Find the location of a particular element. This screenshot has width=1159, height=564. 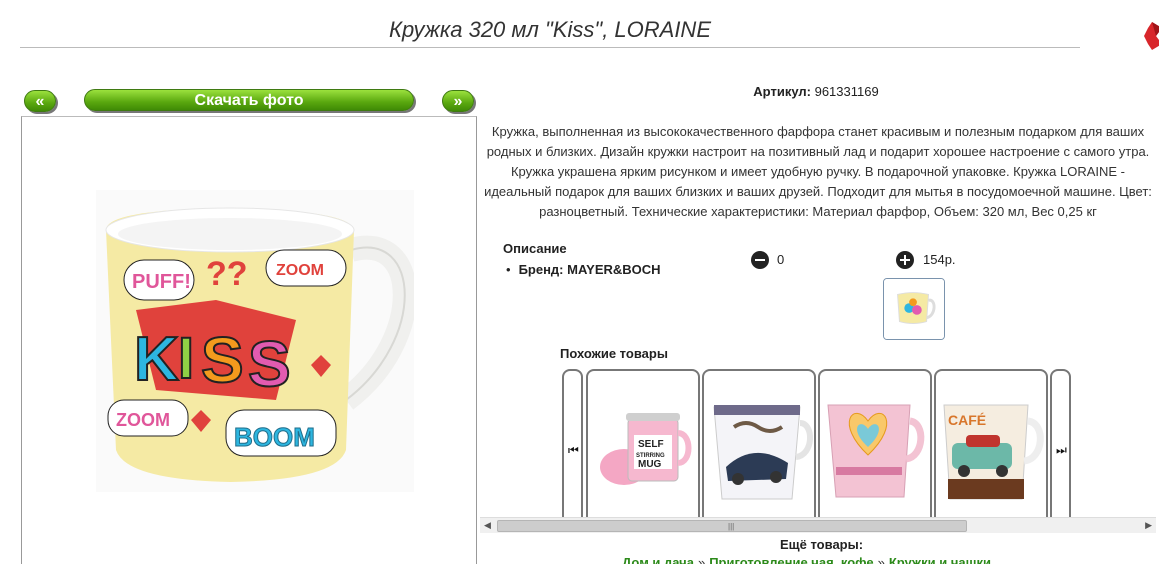

product-thumbnail is located at coordinates (914, 309).